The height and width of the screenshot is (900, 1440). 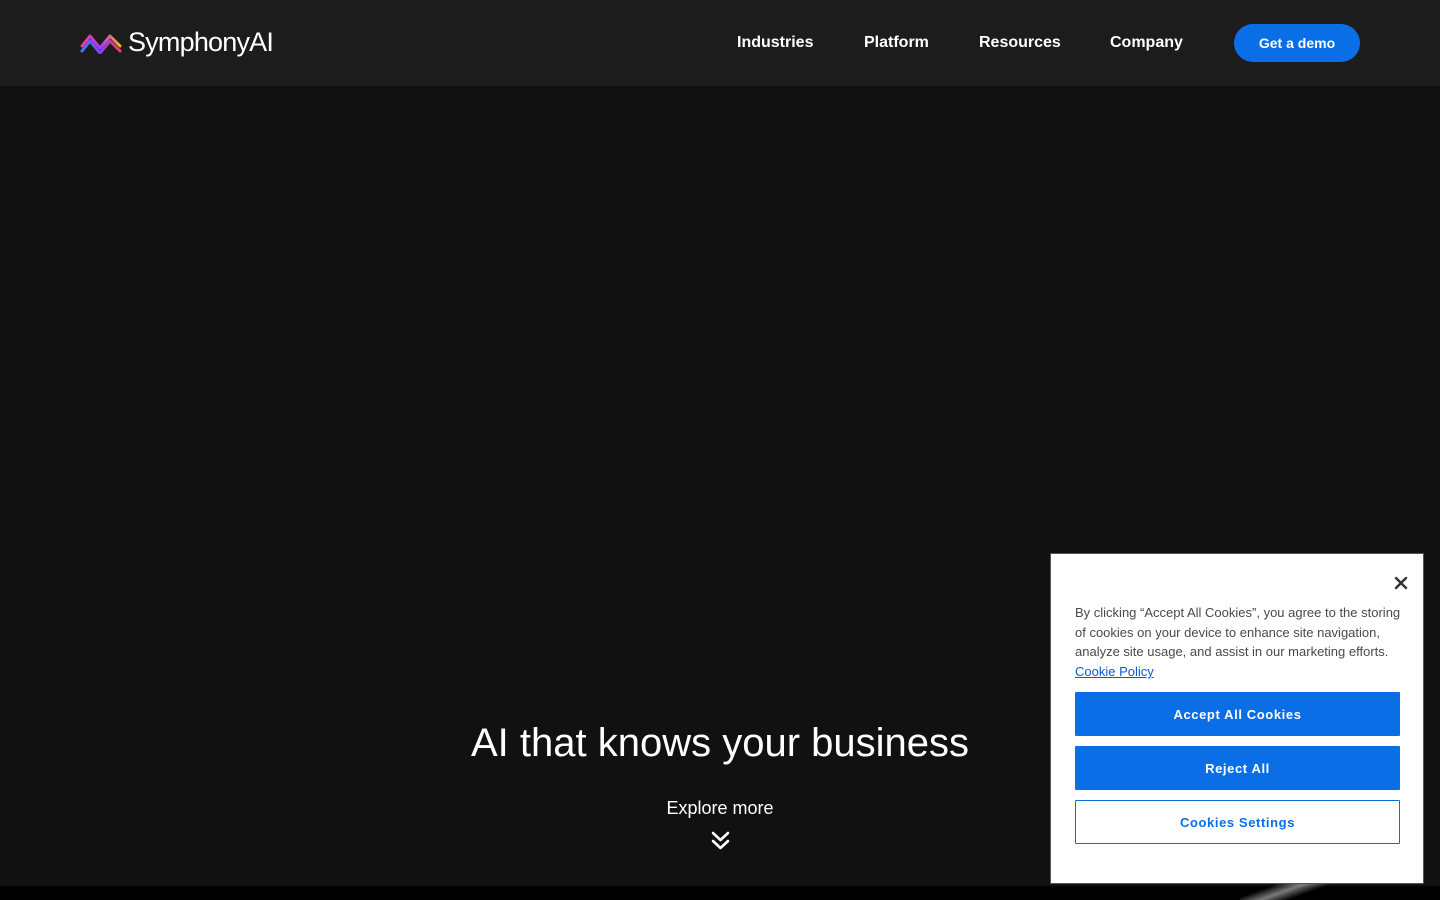 I want to click on get-a-demo-button: Get a demo, so click(x=1297, y=43).